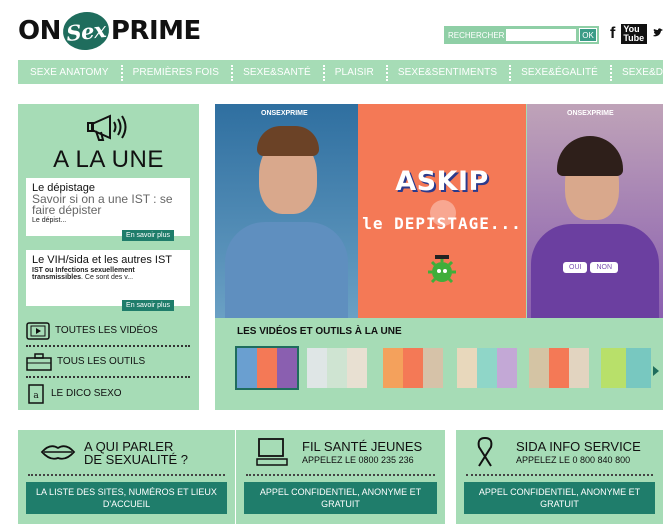  What do you see at coordinates (286, 270) in the screenshot?
I see `person-shirt` at bounding box center [286, 270].